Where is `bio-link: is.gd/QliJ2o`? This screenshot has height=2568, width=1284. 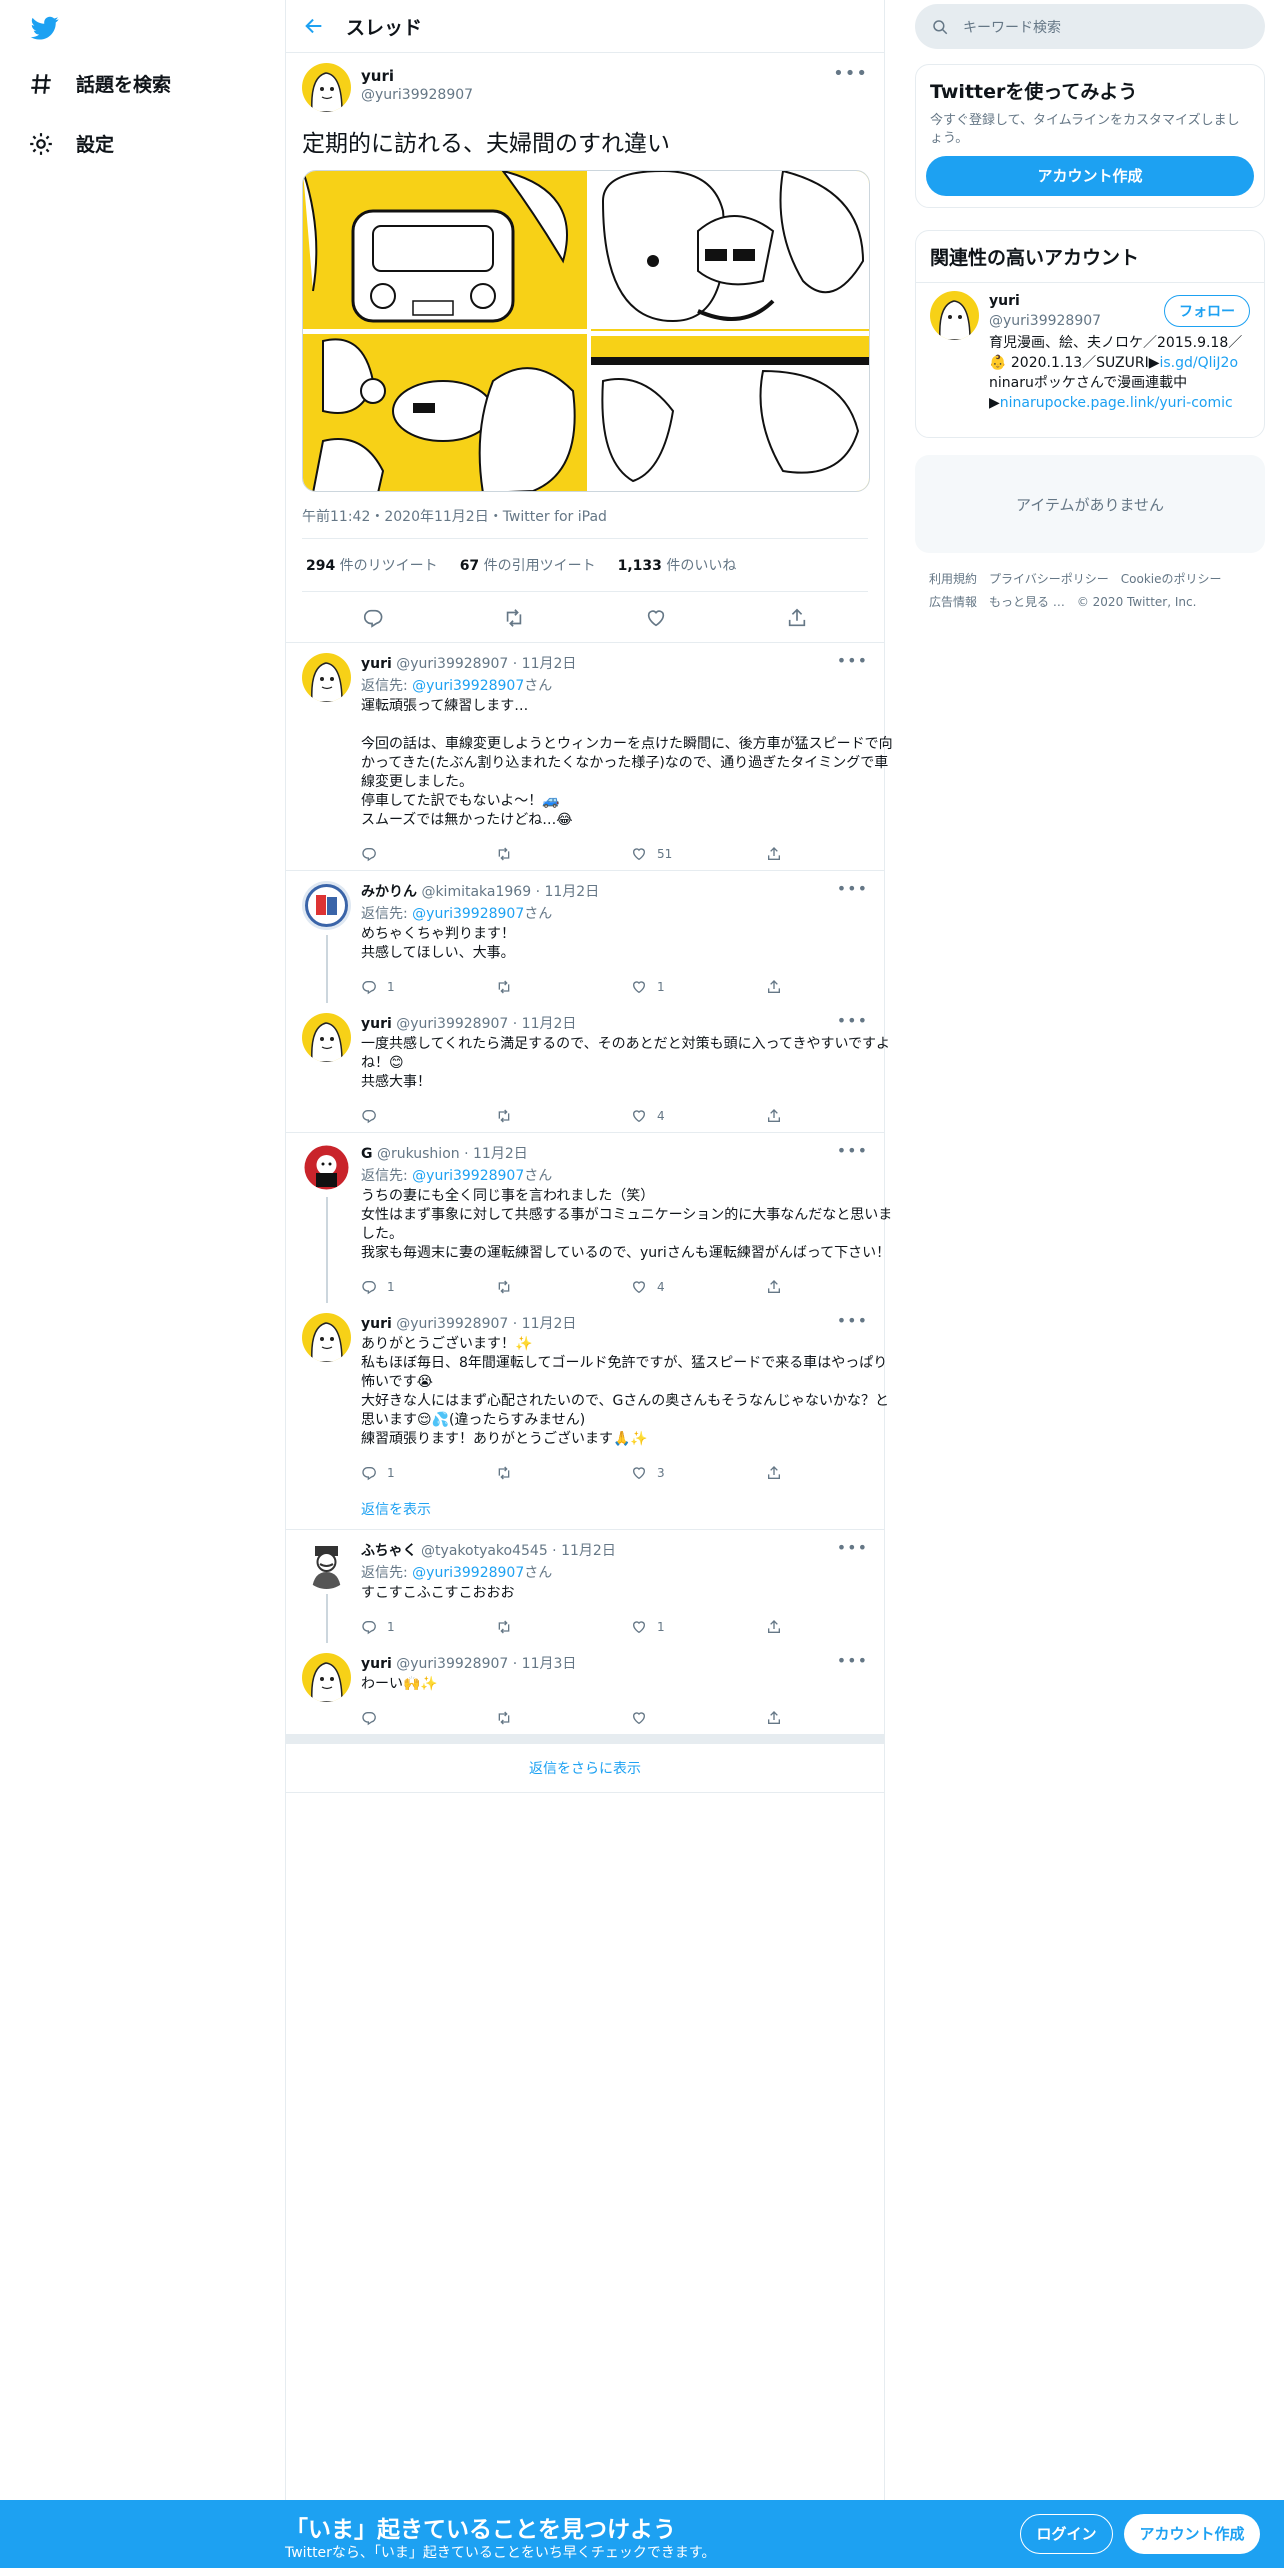 bio-link: is.gd/QliJ2o is located at coordinates (1198, 363).